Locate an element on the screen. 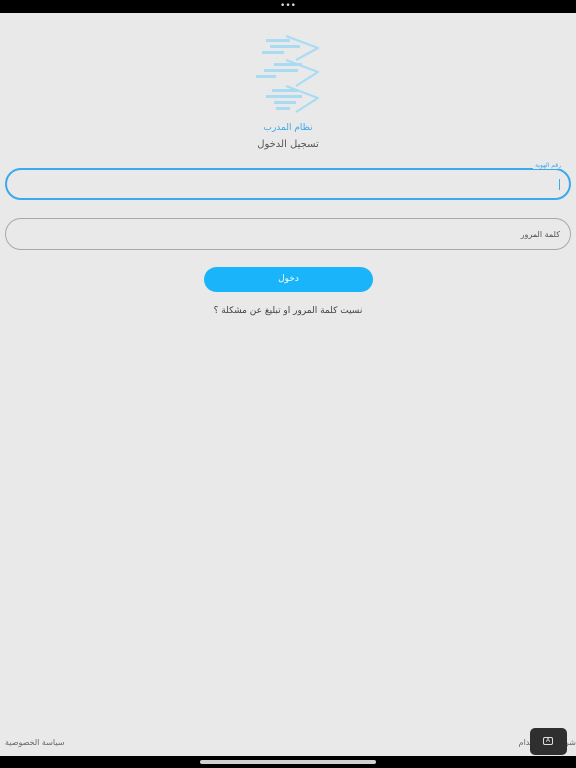 This screenshot has height=768, width=576. id-number-field: رقم الهوية is located at coordinates (288, 181).